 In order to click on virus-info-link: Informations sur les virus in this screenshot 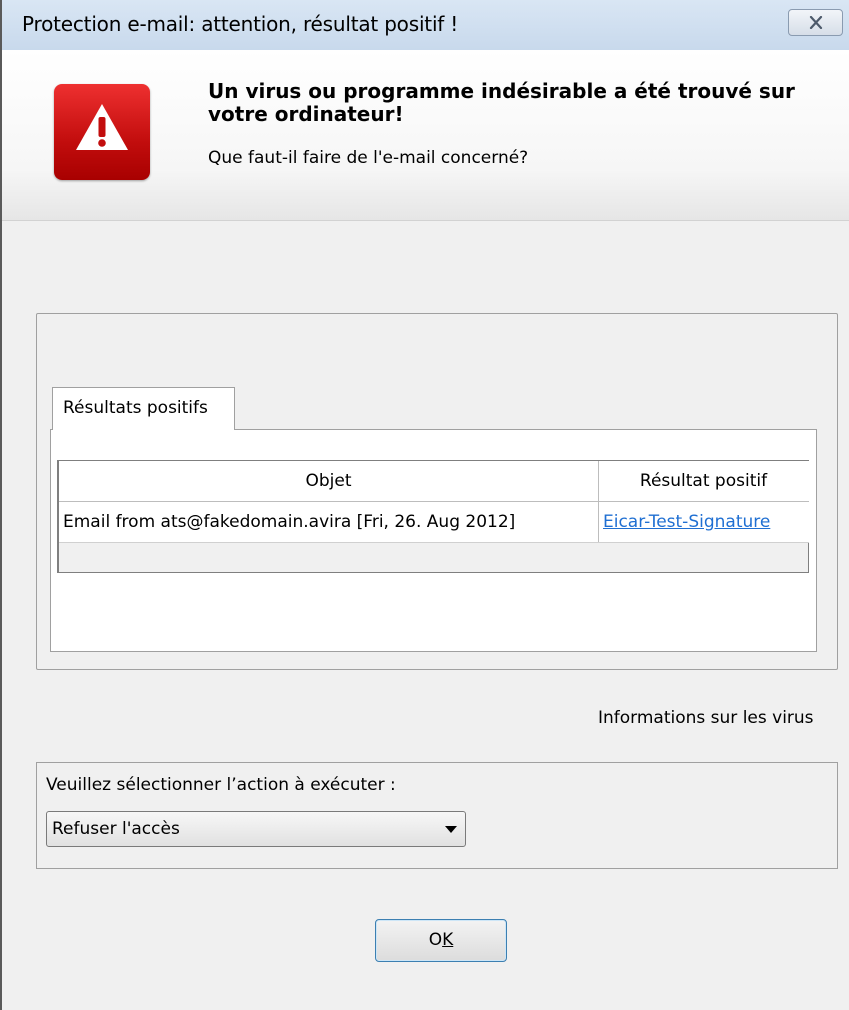, I will do `click(706, 718)`.